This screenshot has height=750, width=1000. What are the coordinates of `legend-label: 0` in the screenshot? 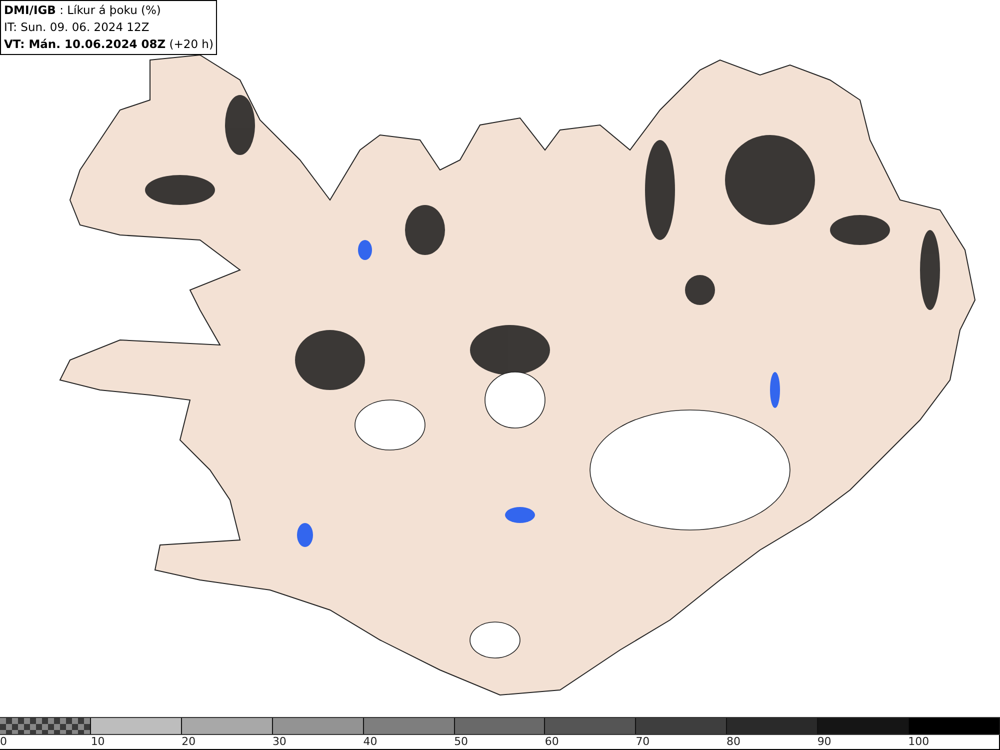 It's located at (3, 741).